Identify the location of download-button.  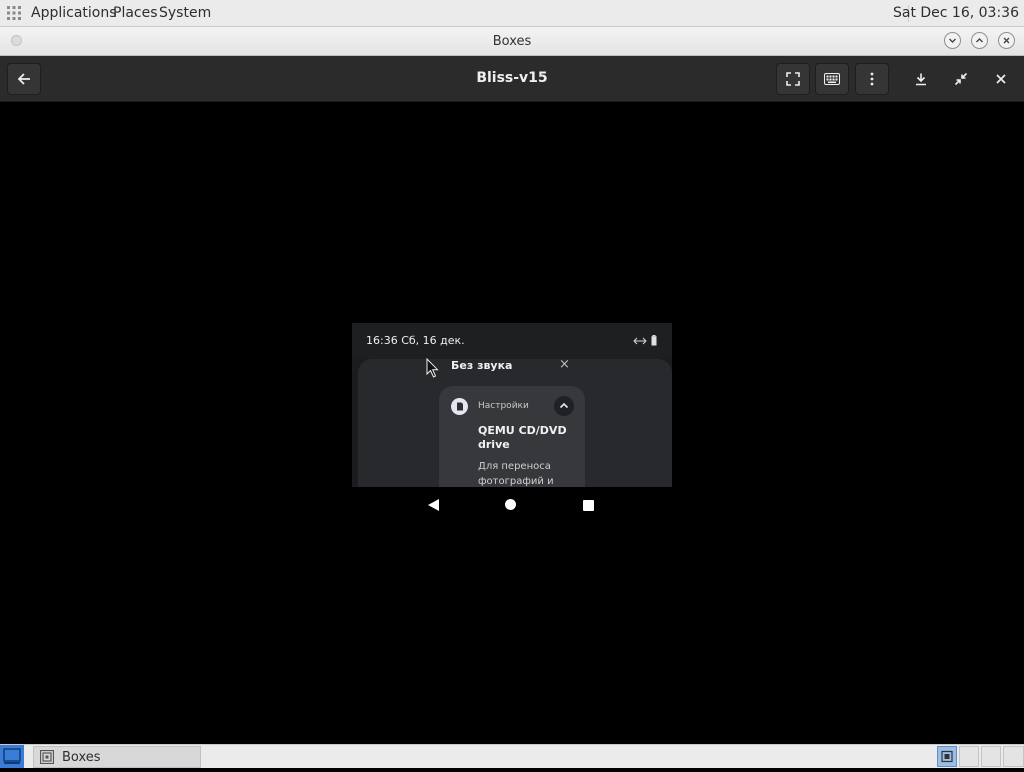
(921, 79).